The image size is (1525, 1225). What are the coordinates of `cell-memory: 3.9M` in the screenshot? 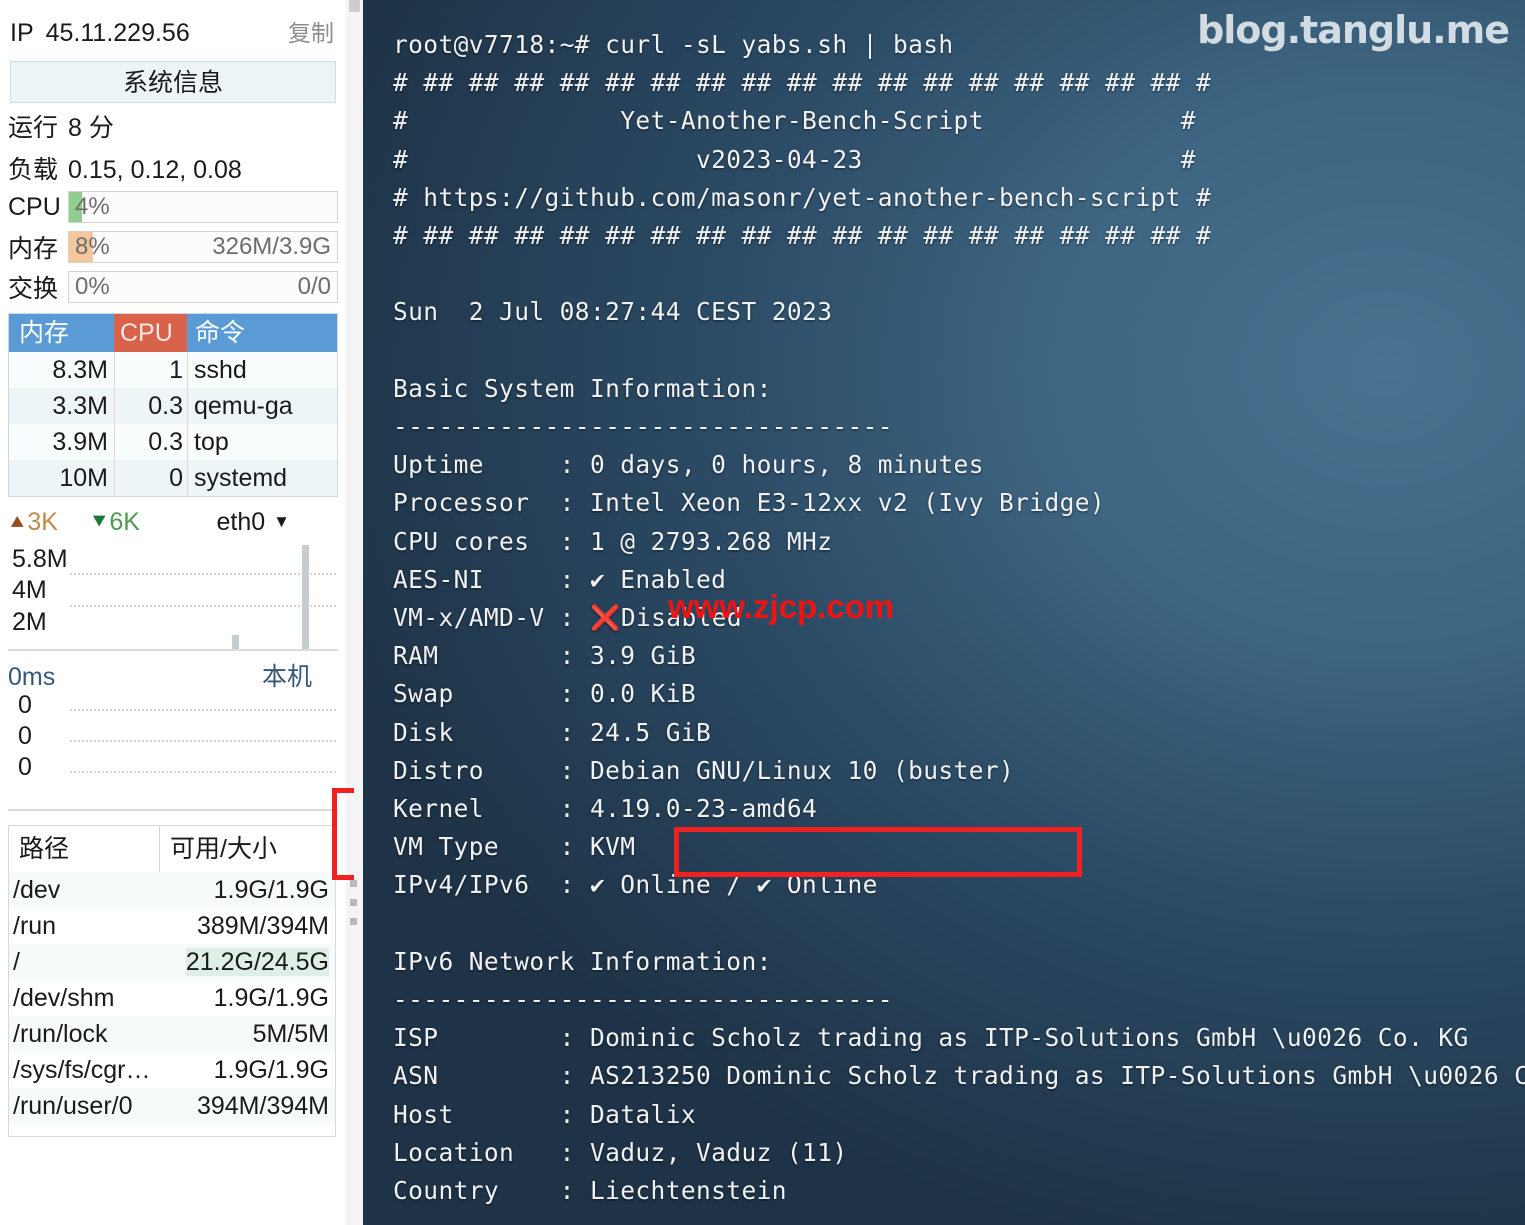 It's located at (80, 442).